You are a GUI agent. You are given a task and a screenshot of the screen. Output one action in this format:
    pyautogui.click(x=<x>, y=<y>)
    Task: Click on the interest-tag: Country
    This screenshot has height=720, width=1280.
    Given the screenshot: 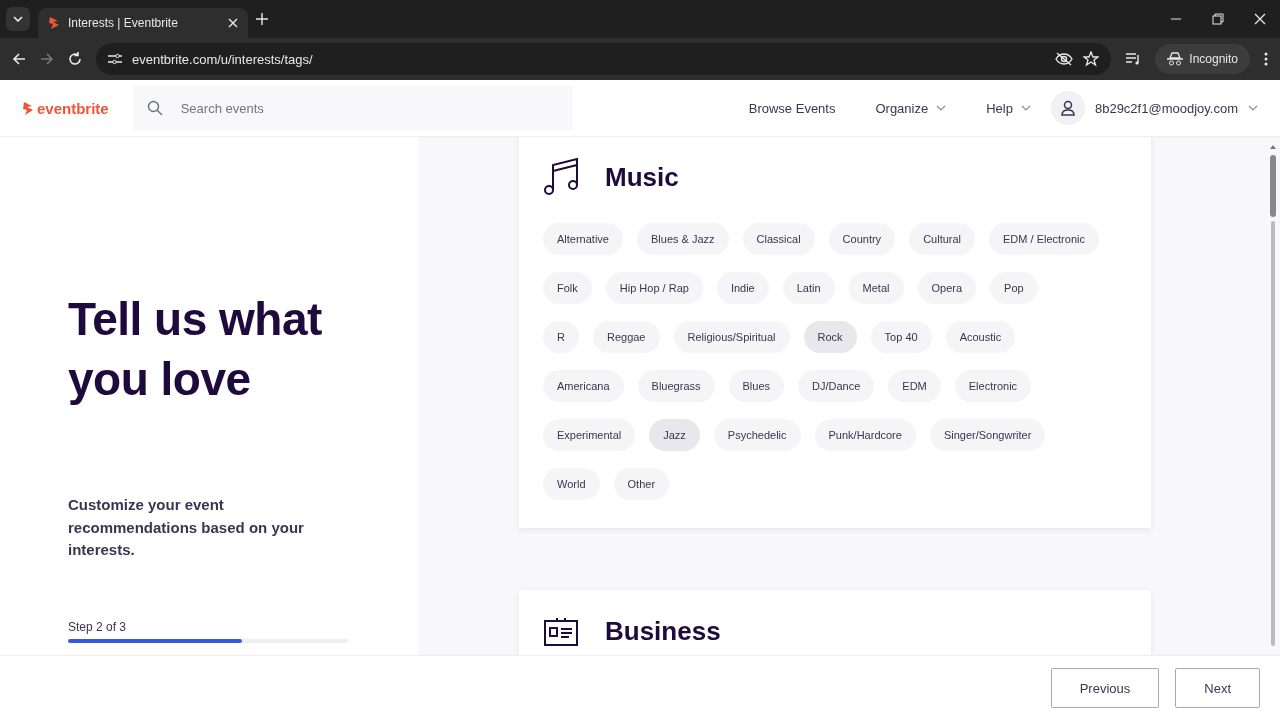 What is the action you would take?
    pyautogui.click(x=862, y=239)
    